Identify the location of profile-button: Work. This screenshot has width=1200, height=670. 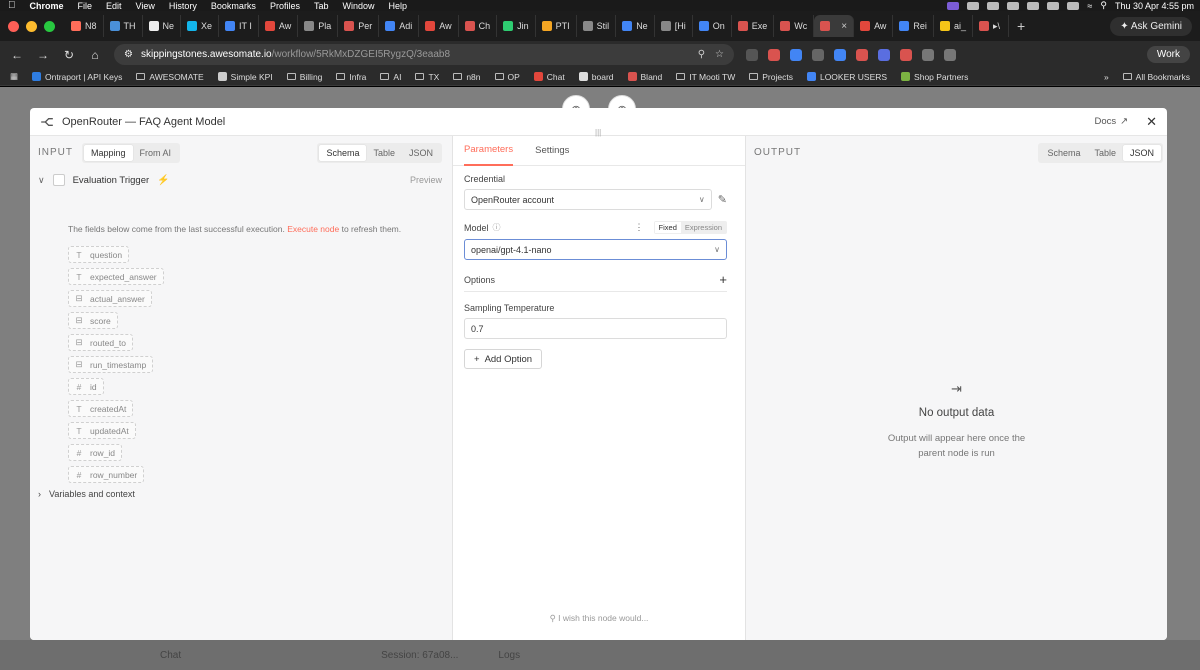
(1168, 54).